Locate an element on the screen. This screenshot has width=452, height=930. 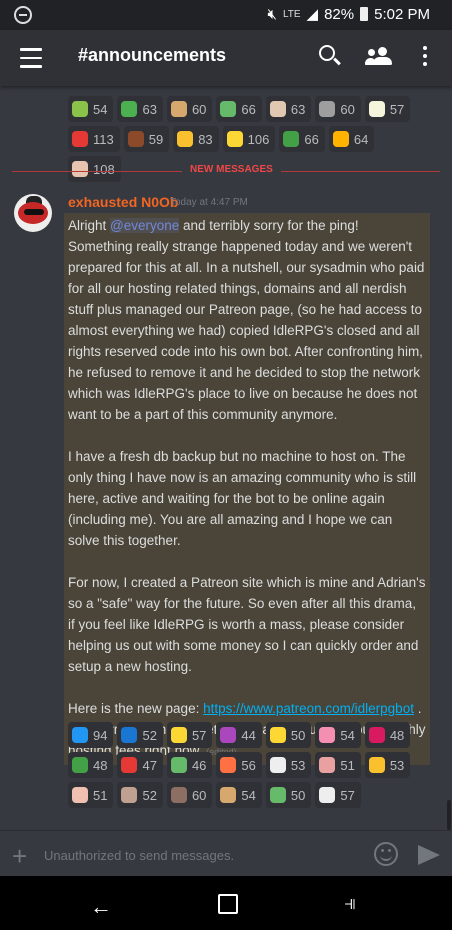
reaction-count: 47 is located at coordinates (149, 765).